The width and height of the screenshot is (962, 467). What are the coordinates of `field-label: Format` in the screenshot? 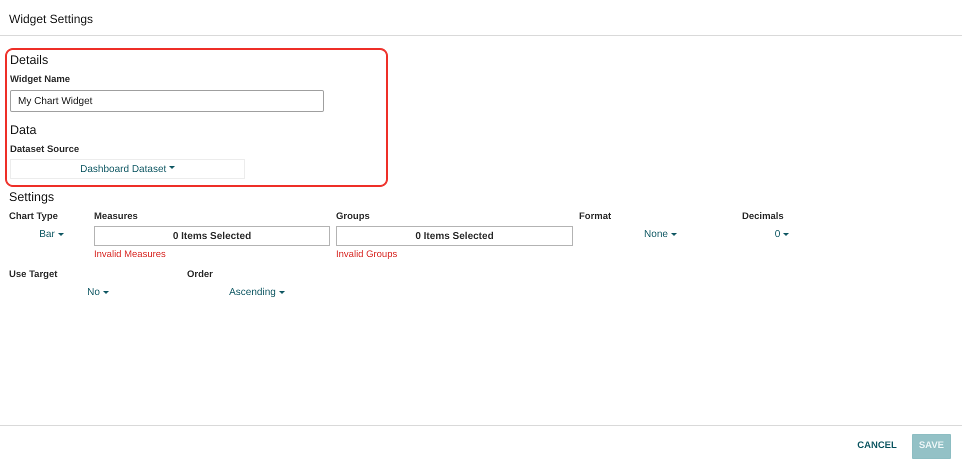 It's located at (595, 217).